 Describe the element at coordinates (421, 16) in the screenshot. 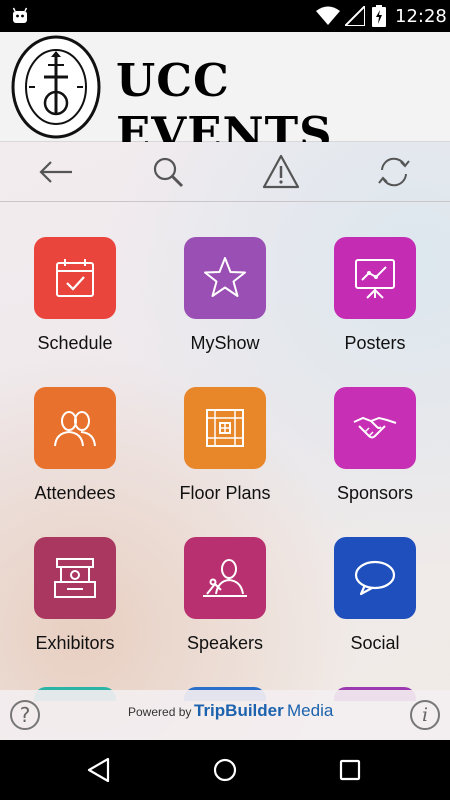

I see `status-time: 12:28` at that location.